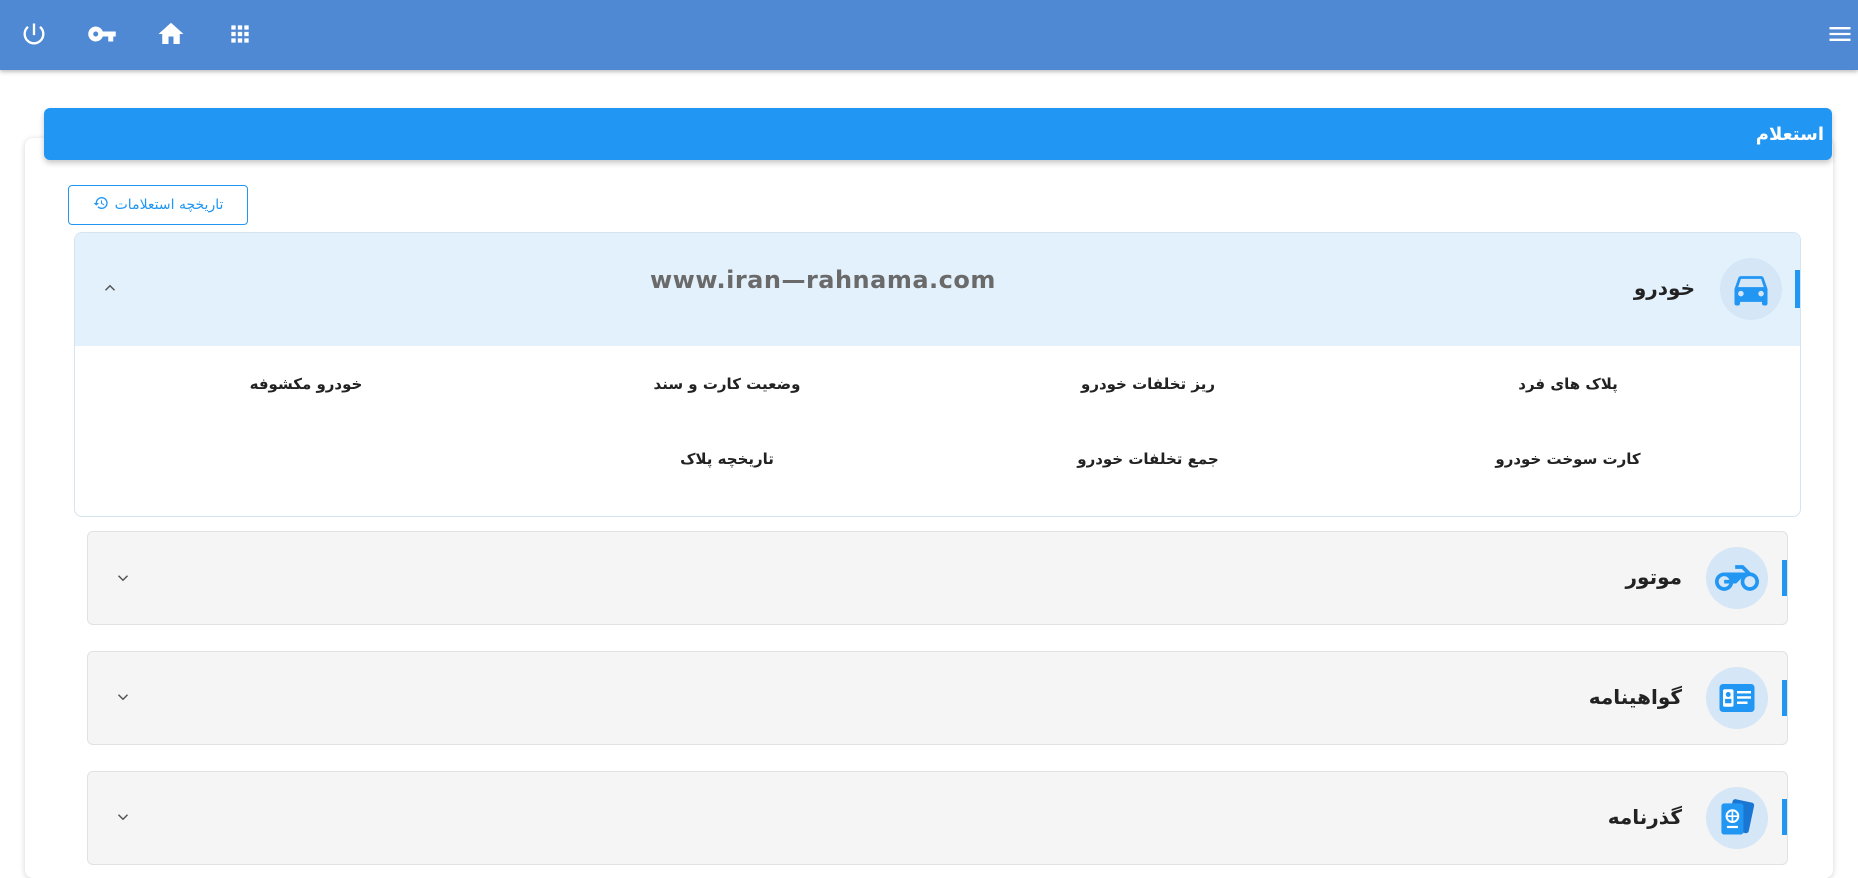  I want to click on section-motorcycle-title: موتور, so click(1653, 577).